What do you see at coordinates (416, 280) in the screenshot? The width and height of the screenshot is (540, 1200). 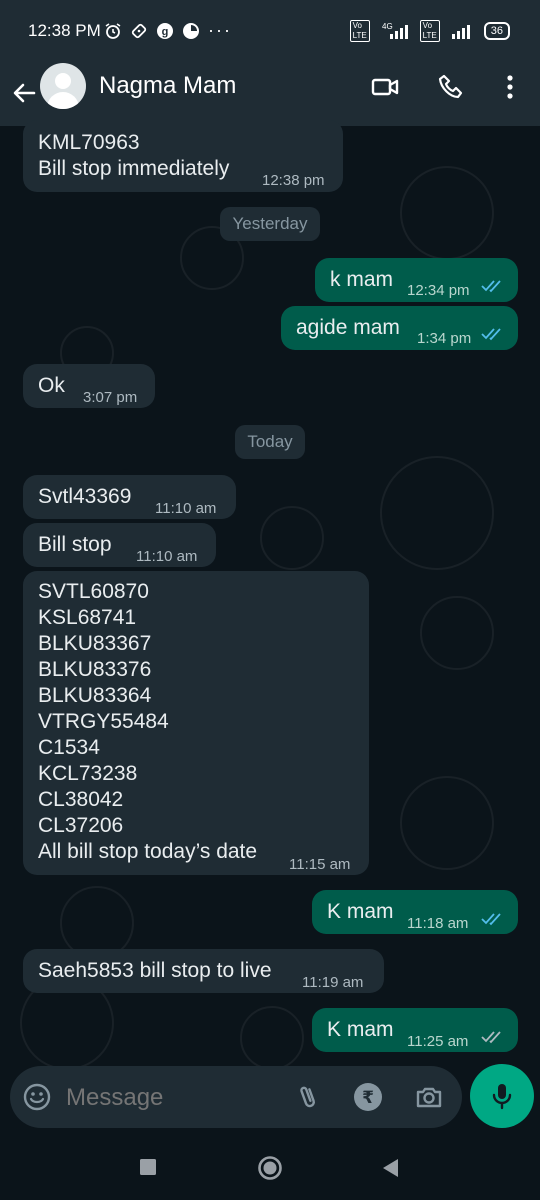 I see `message-outgoing: k mam 12:34 pm` at bounding box center [416, 280].